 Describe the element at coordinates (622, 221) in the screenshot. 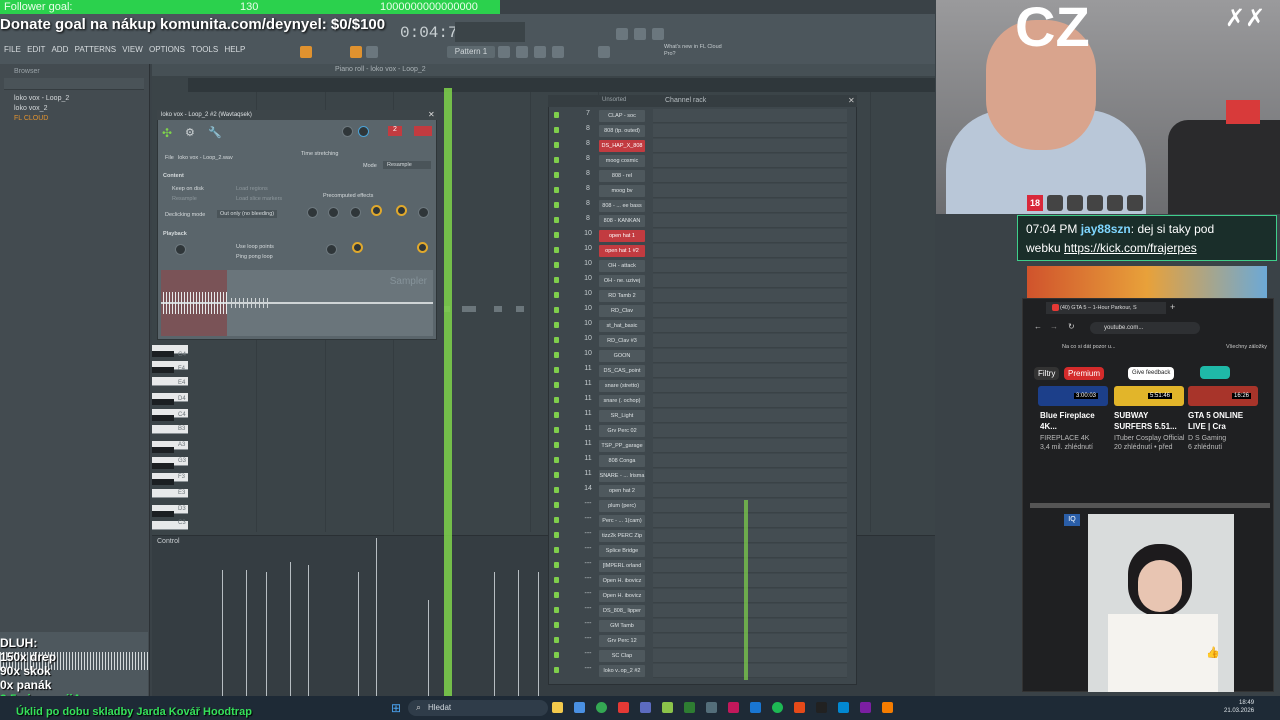

I see `channel-name-button: 808 - KANKAN` at that location.